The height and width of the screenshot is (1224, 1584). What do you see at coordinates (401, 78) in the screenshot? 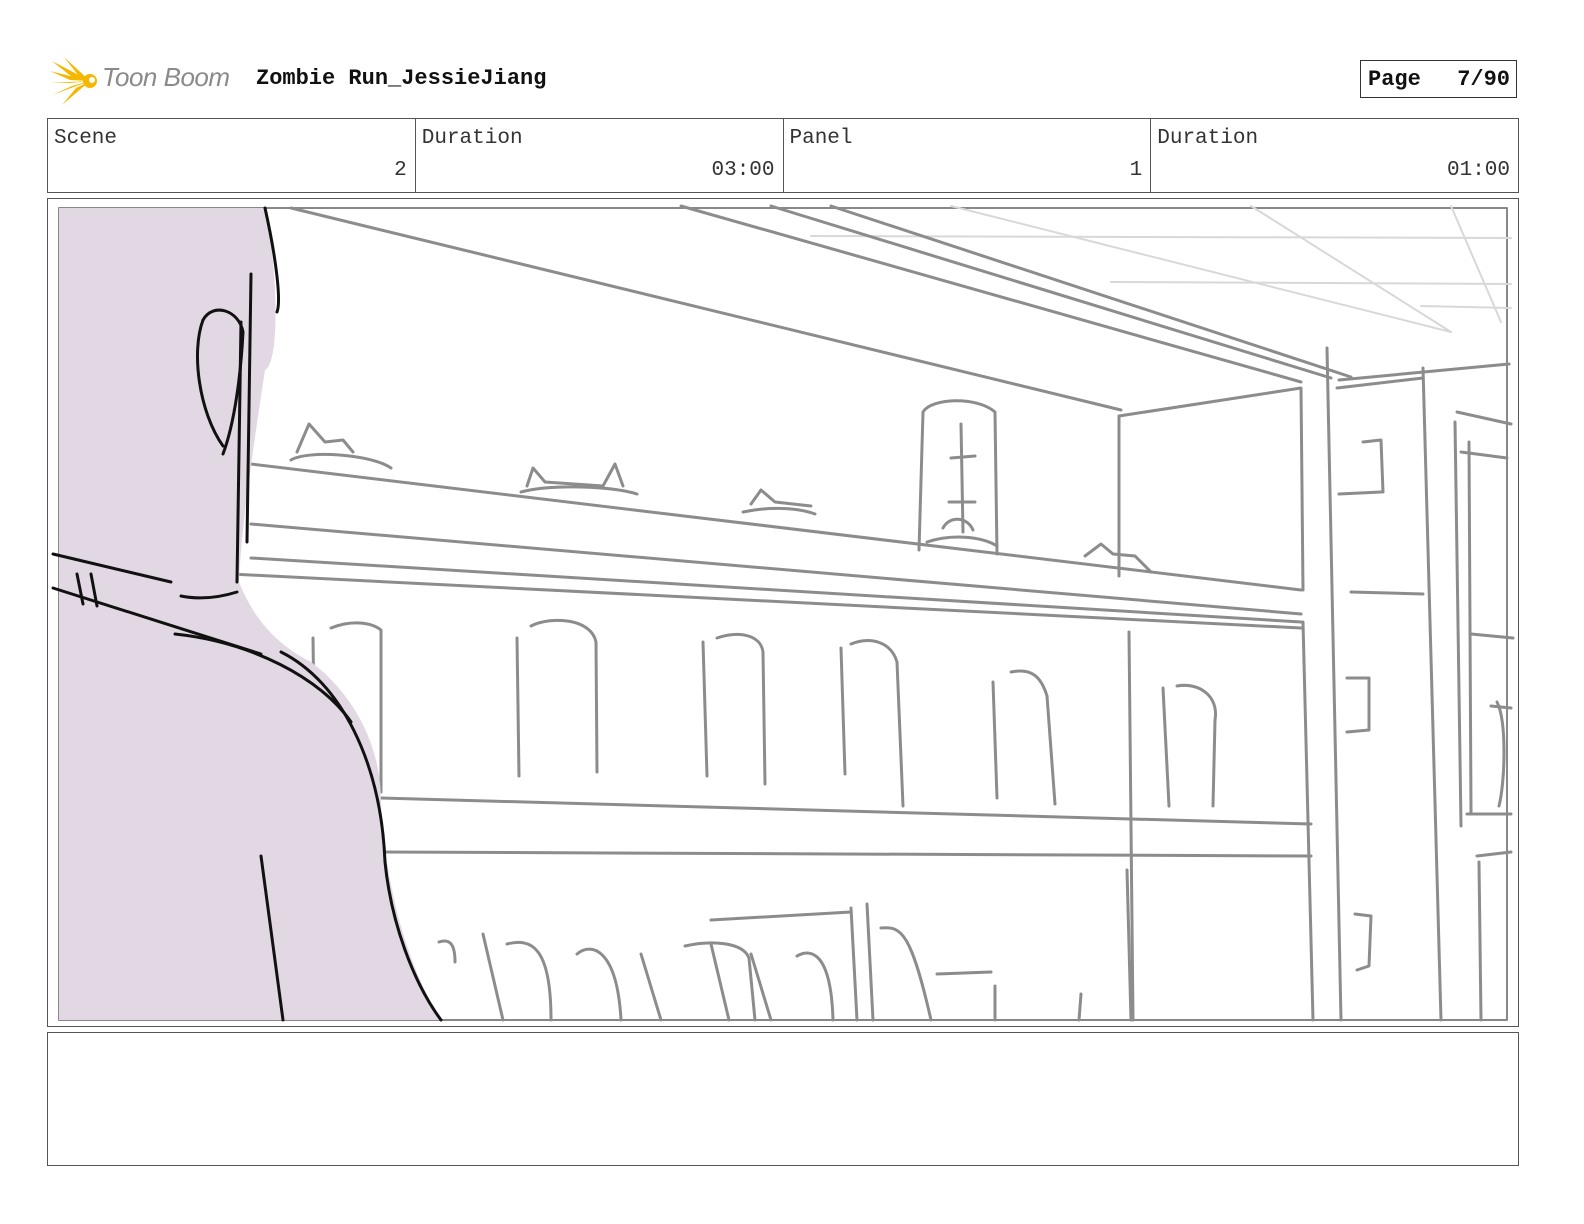
I see `project-title: Zombie Run_JessieJiang` at bounding box center [401, 78].